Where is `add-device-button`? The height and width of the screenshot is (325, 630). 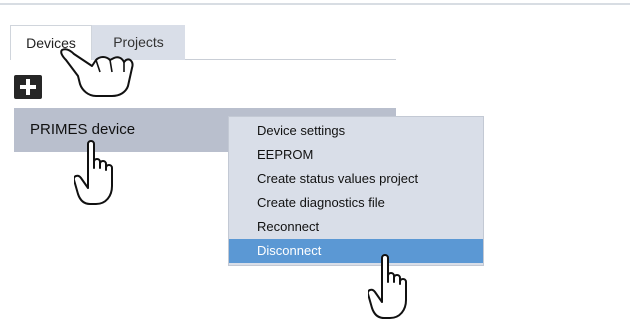
add-device-button is located at coordinates (28, 87).